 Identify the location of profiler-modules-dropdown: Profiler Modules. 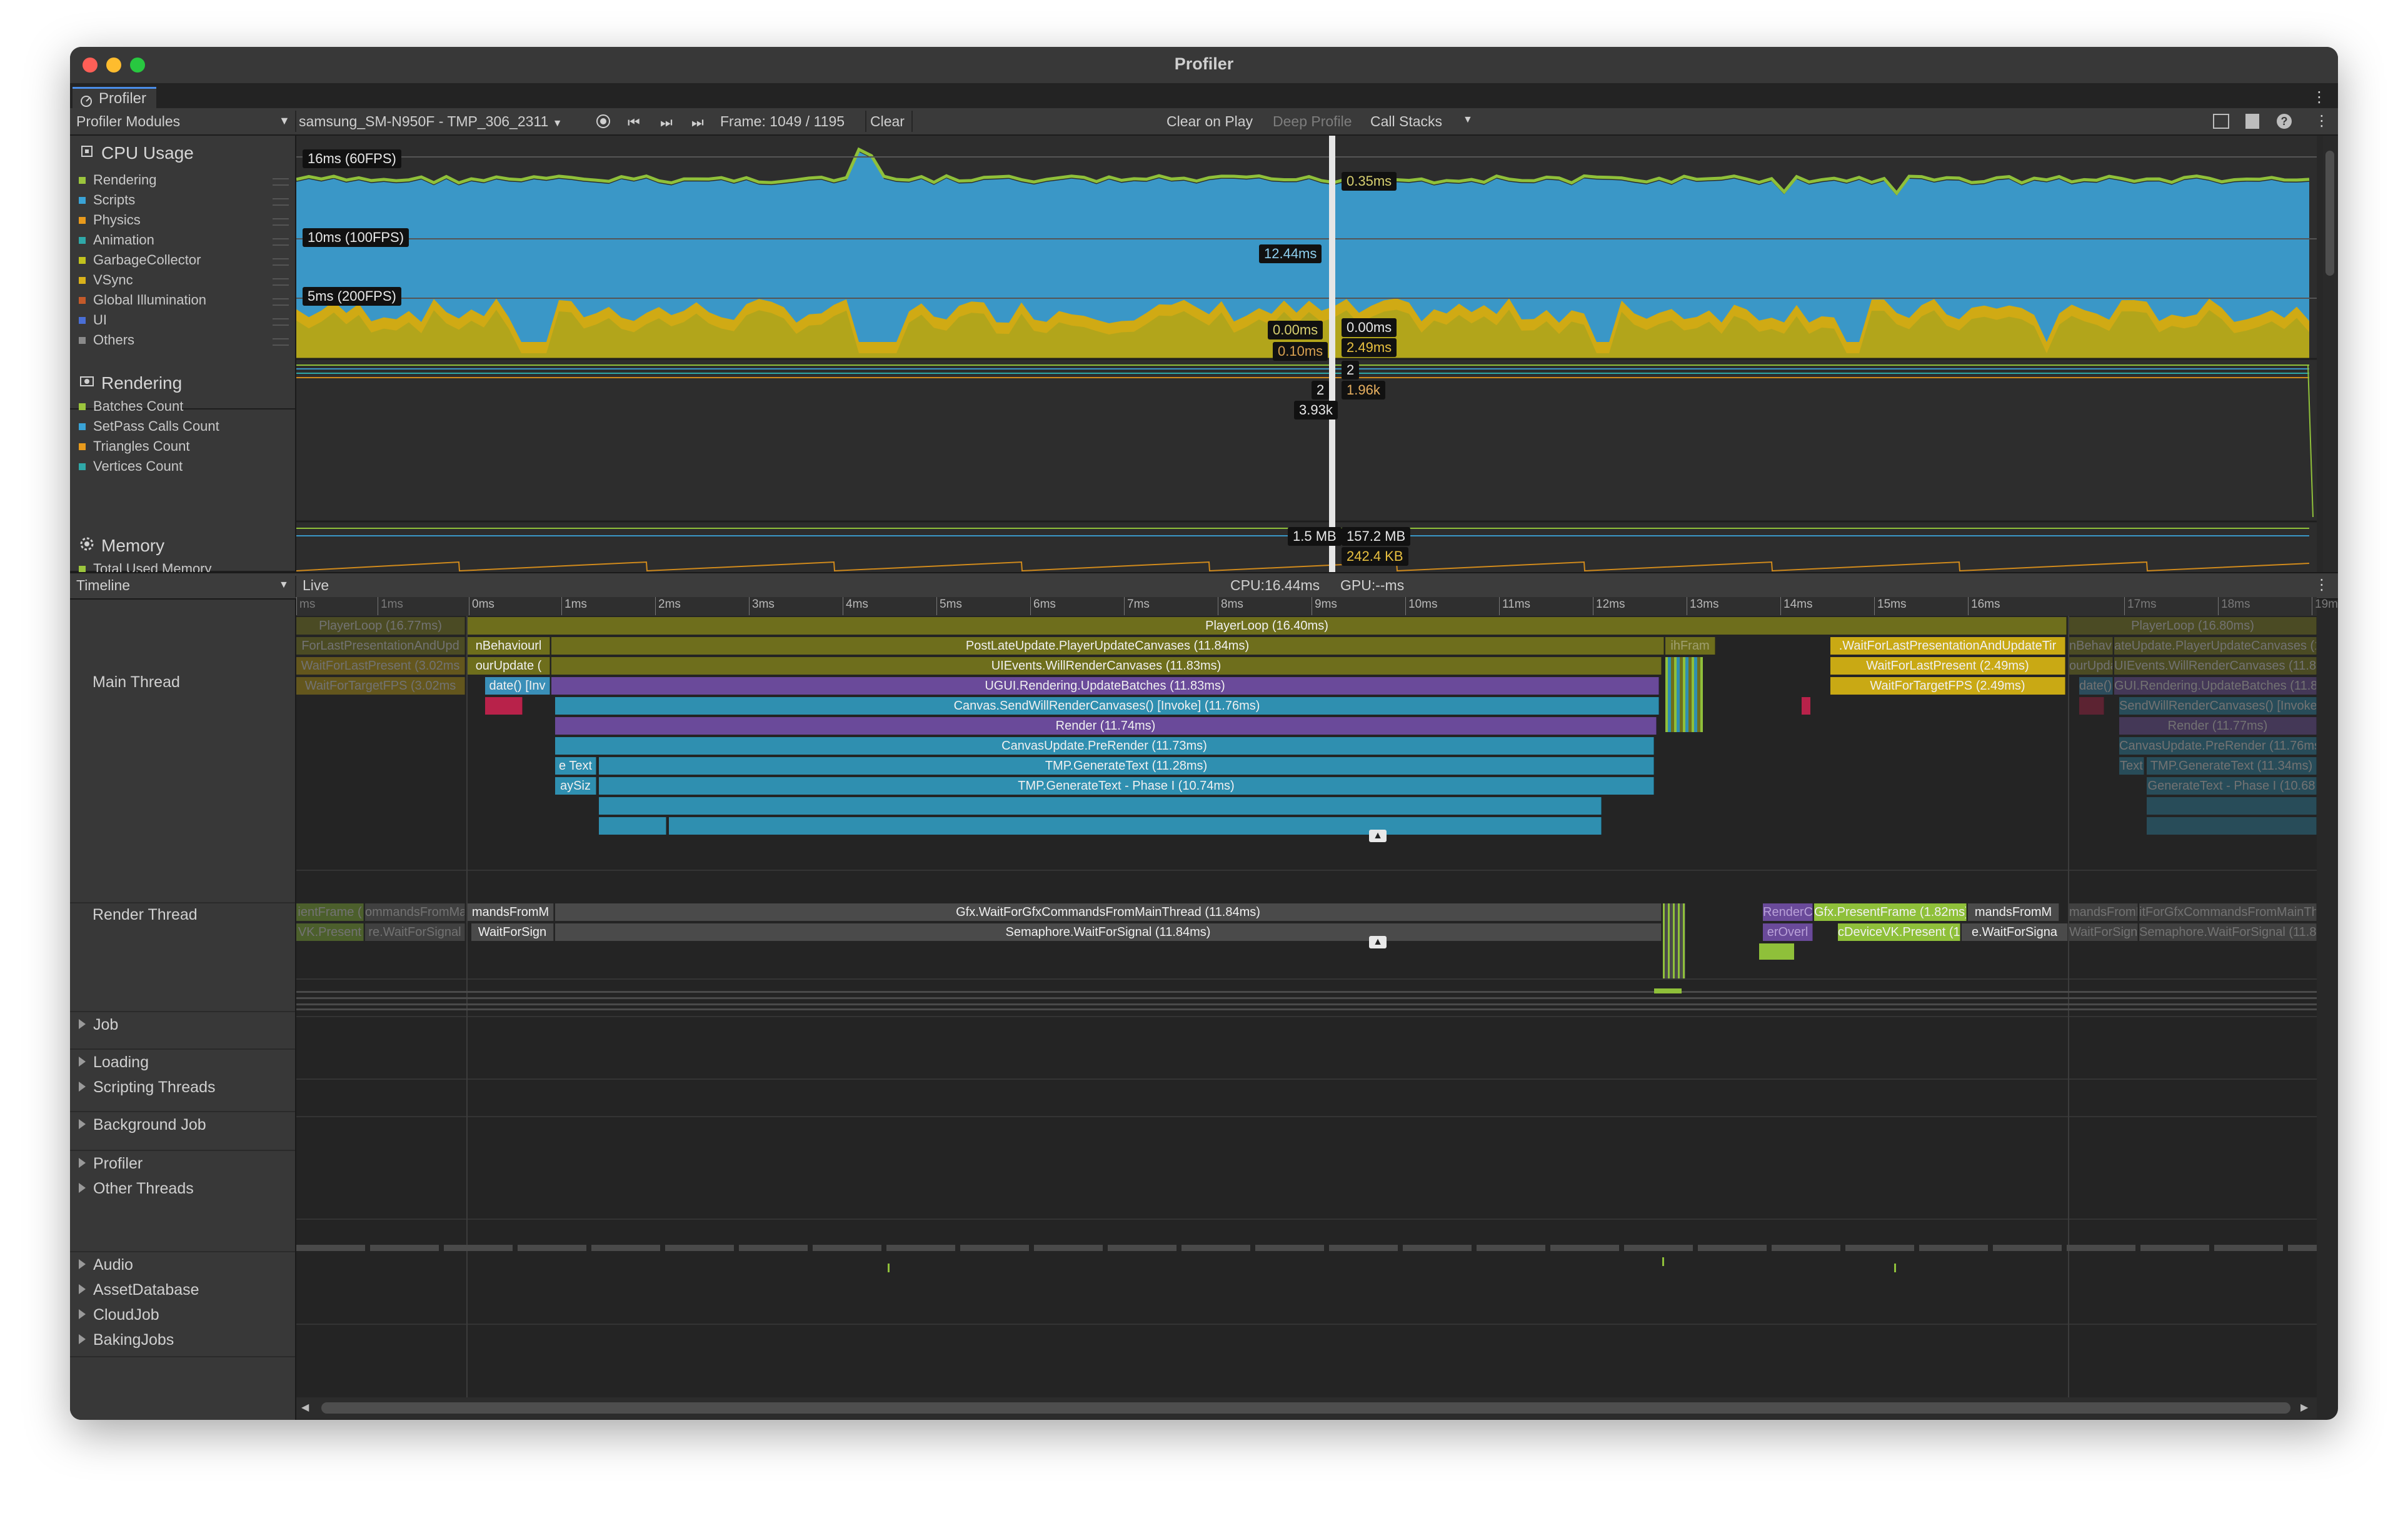
(128, 121).